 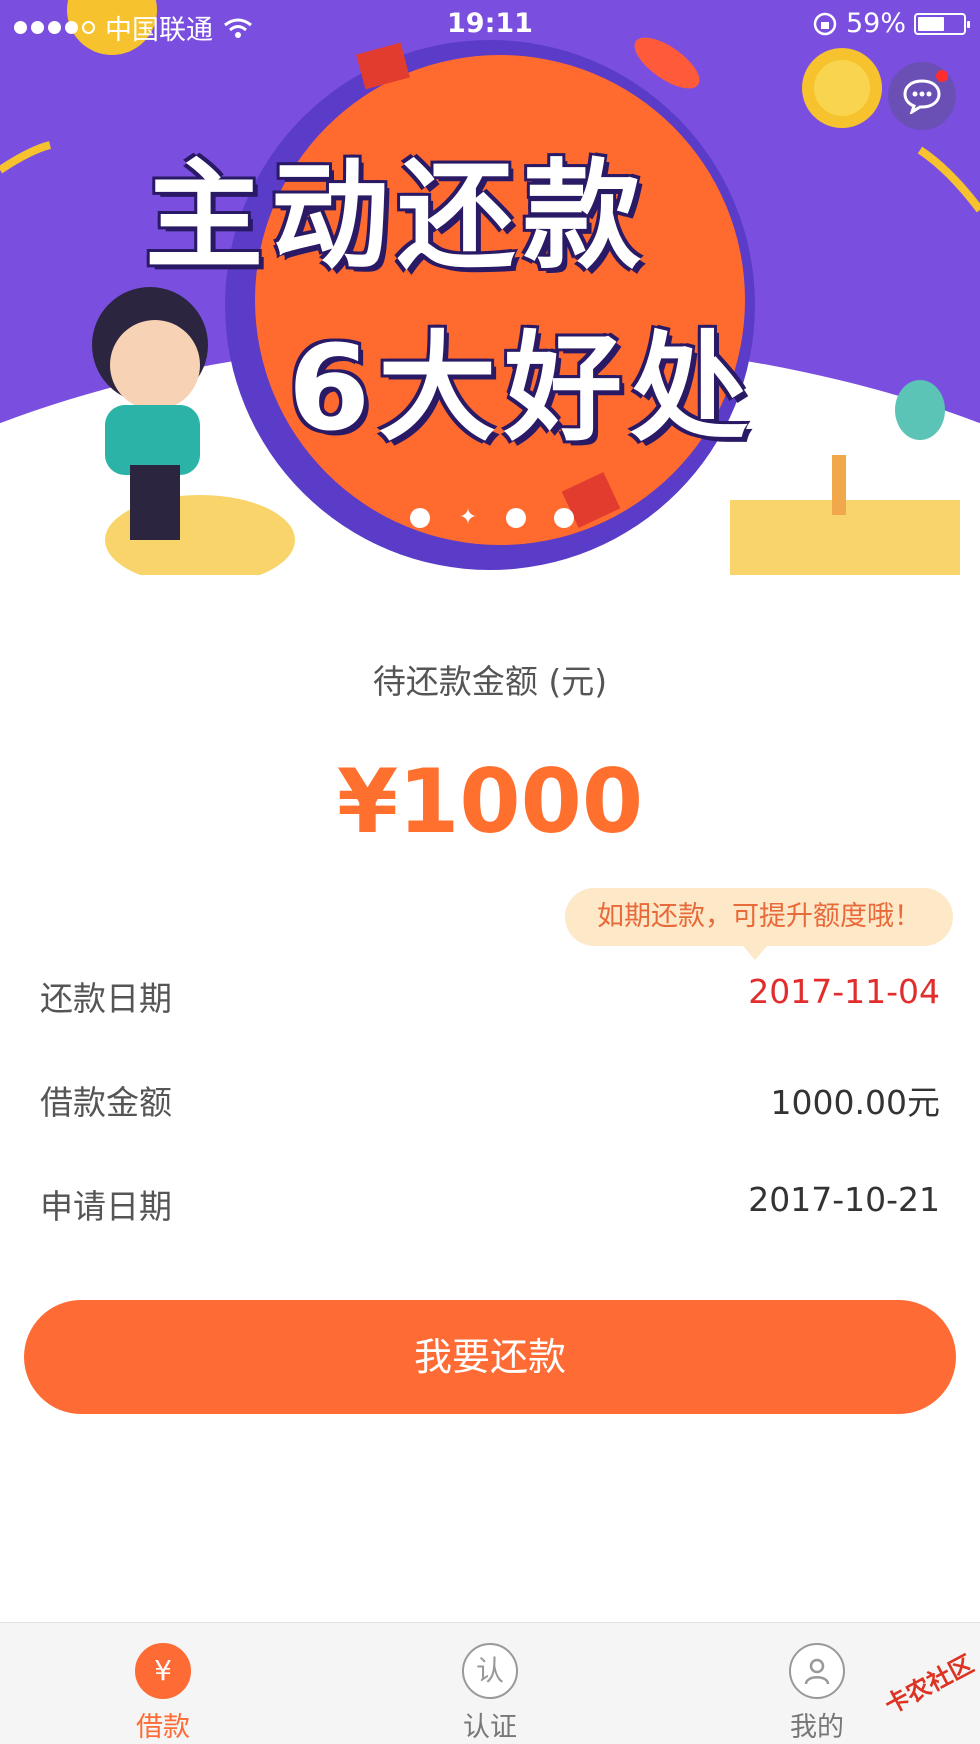 I want to click on row-label: 还款日期, so click(x=106, y=998).